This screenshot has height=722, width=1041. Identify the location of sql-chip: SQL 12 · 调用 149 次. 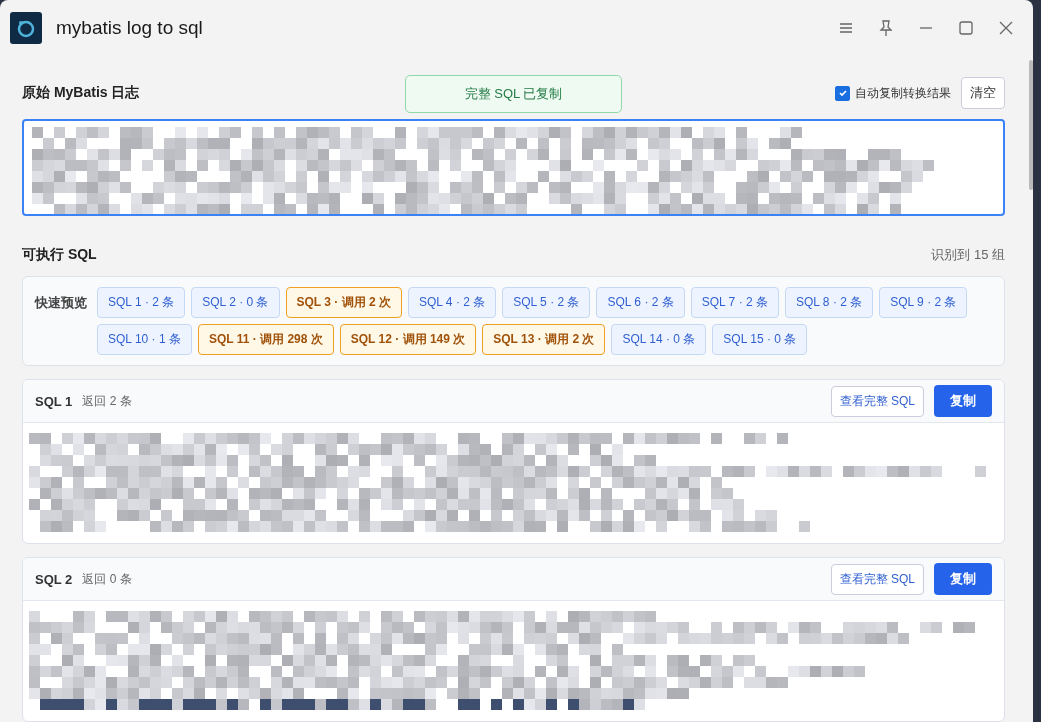
(408, 339).